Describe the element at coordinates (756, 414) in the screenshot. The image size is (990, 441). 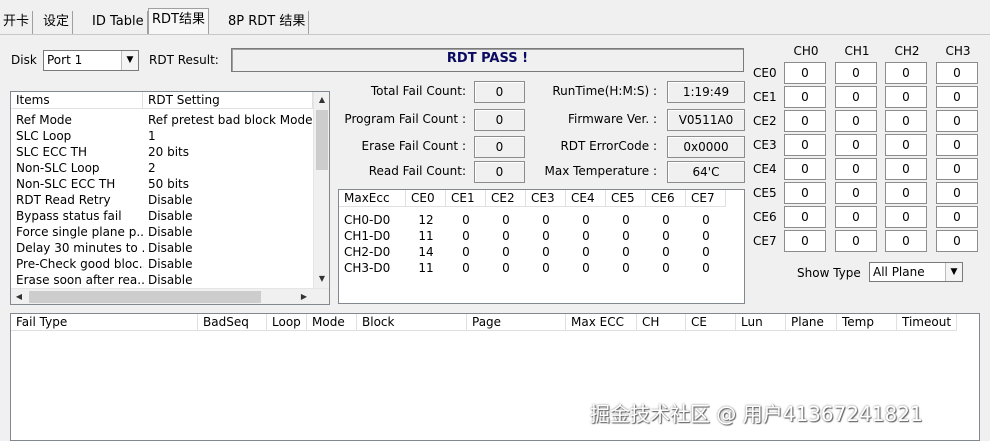
I see `watermark-text: 掘金技术社区 @ 用户41367241821` at that location.